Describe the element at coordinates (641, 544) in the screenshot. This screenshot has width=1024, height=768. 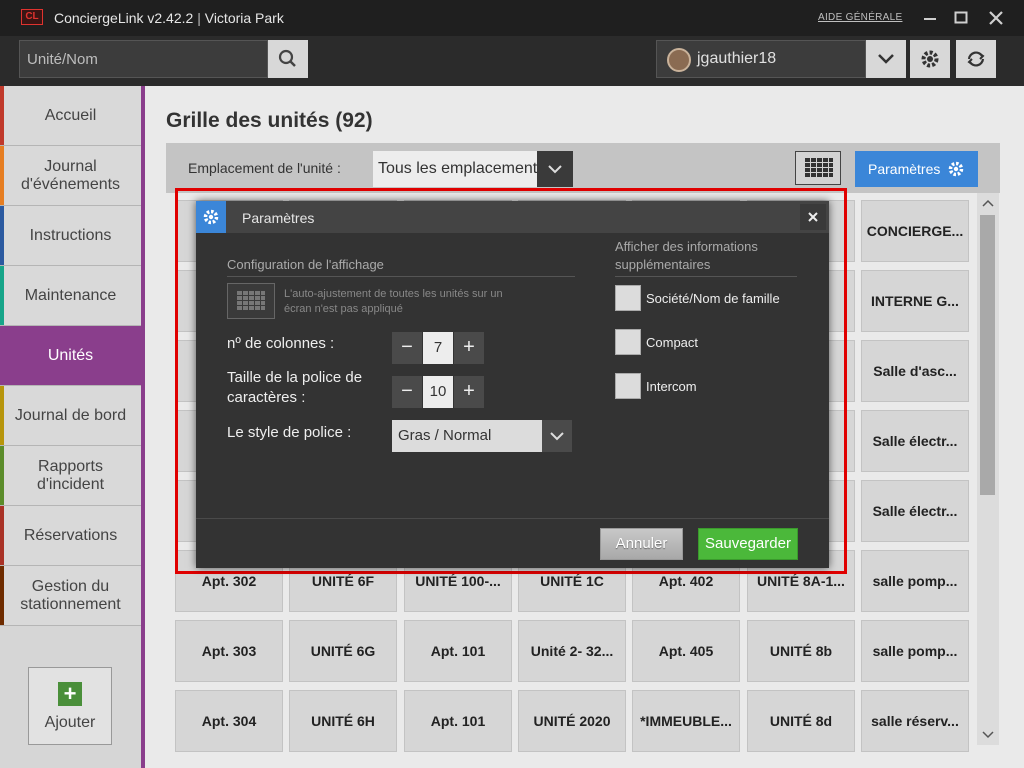
I see `cancel-button: Annuler` at that location.